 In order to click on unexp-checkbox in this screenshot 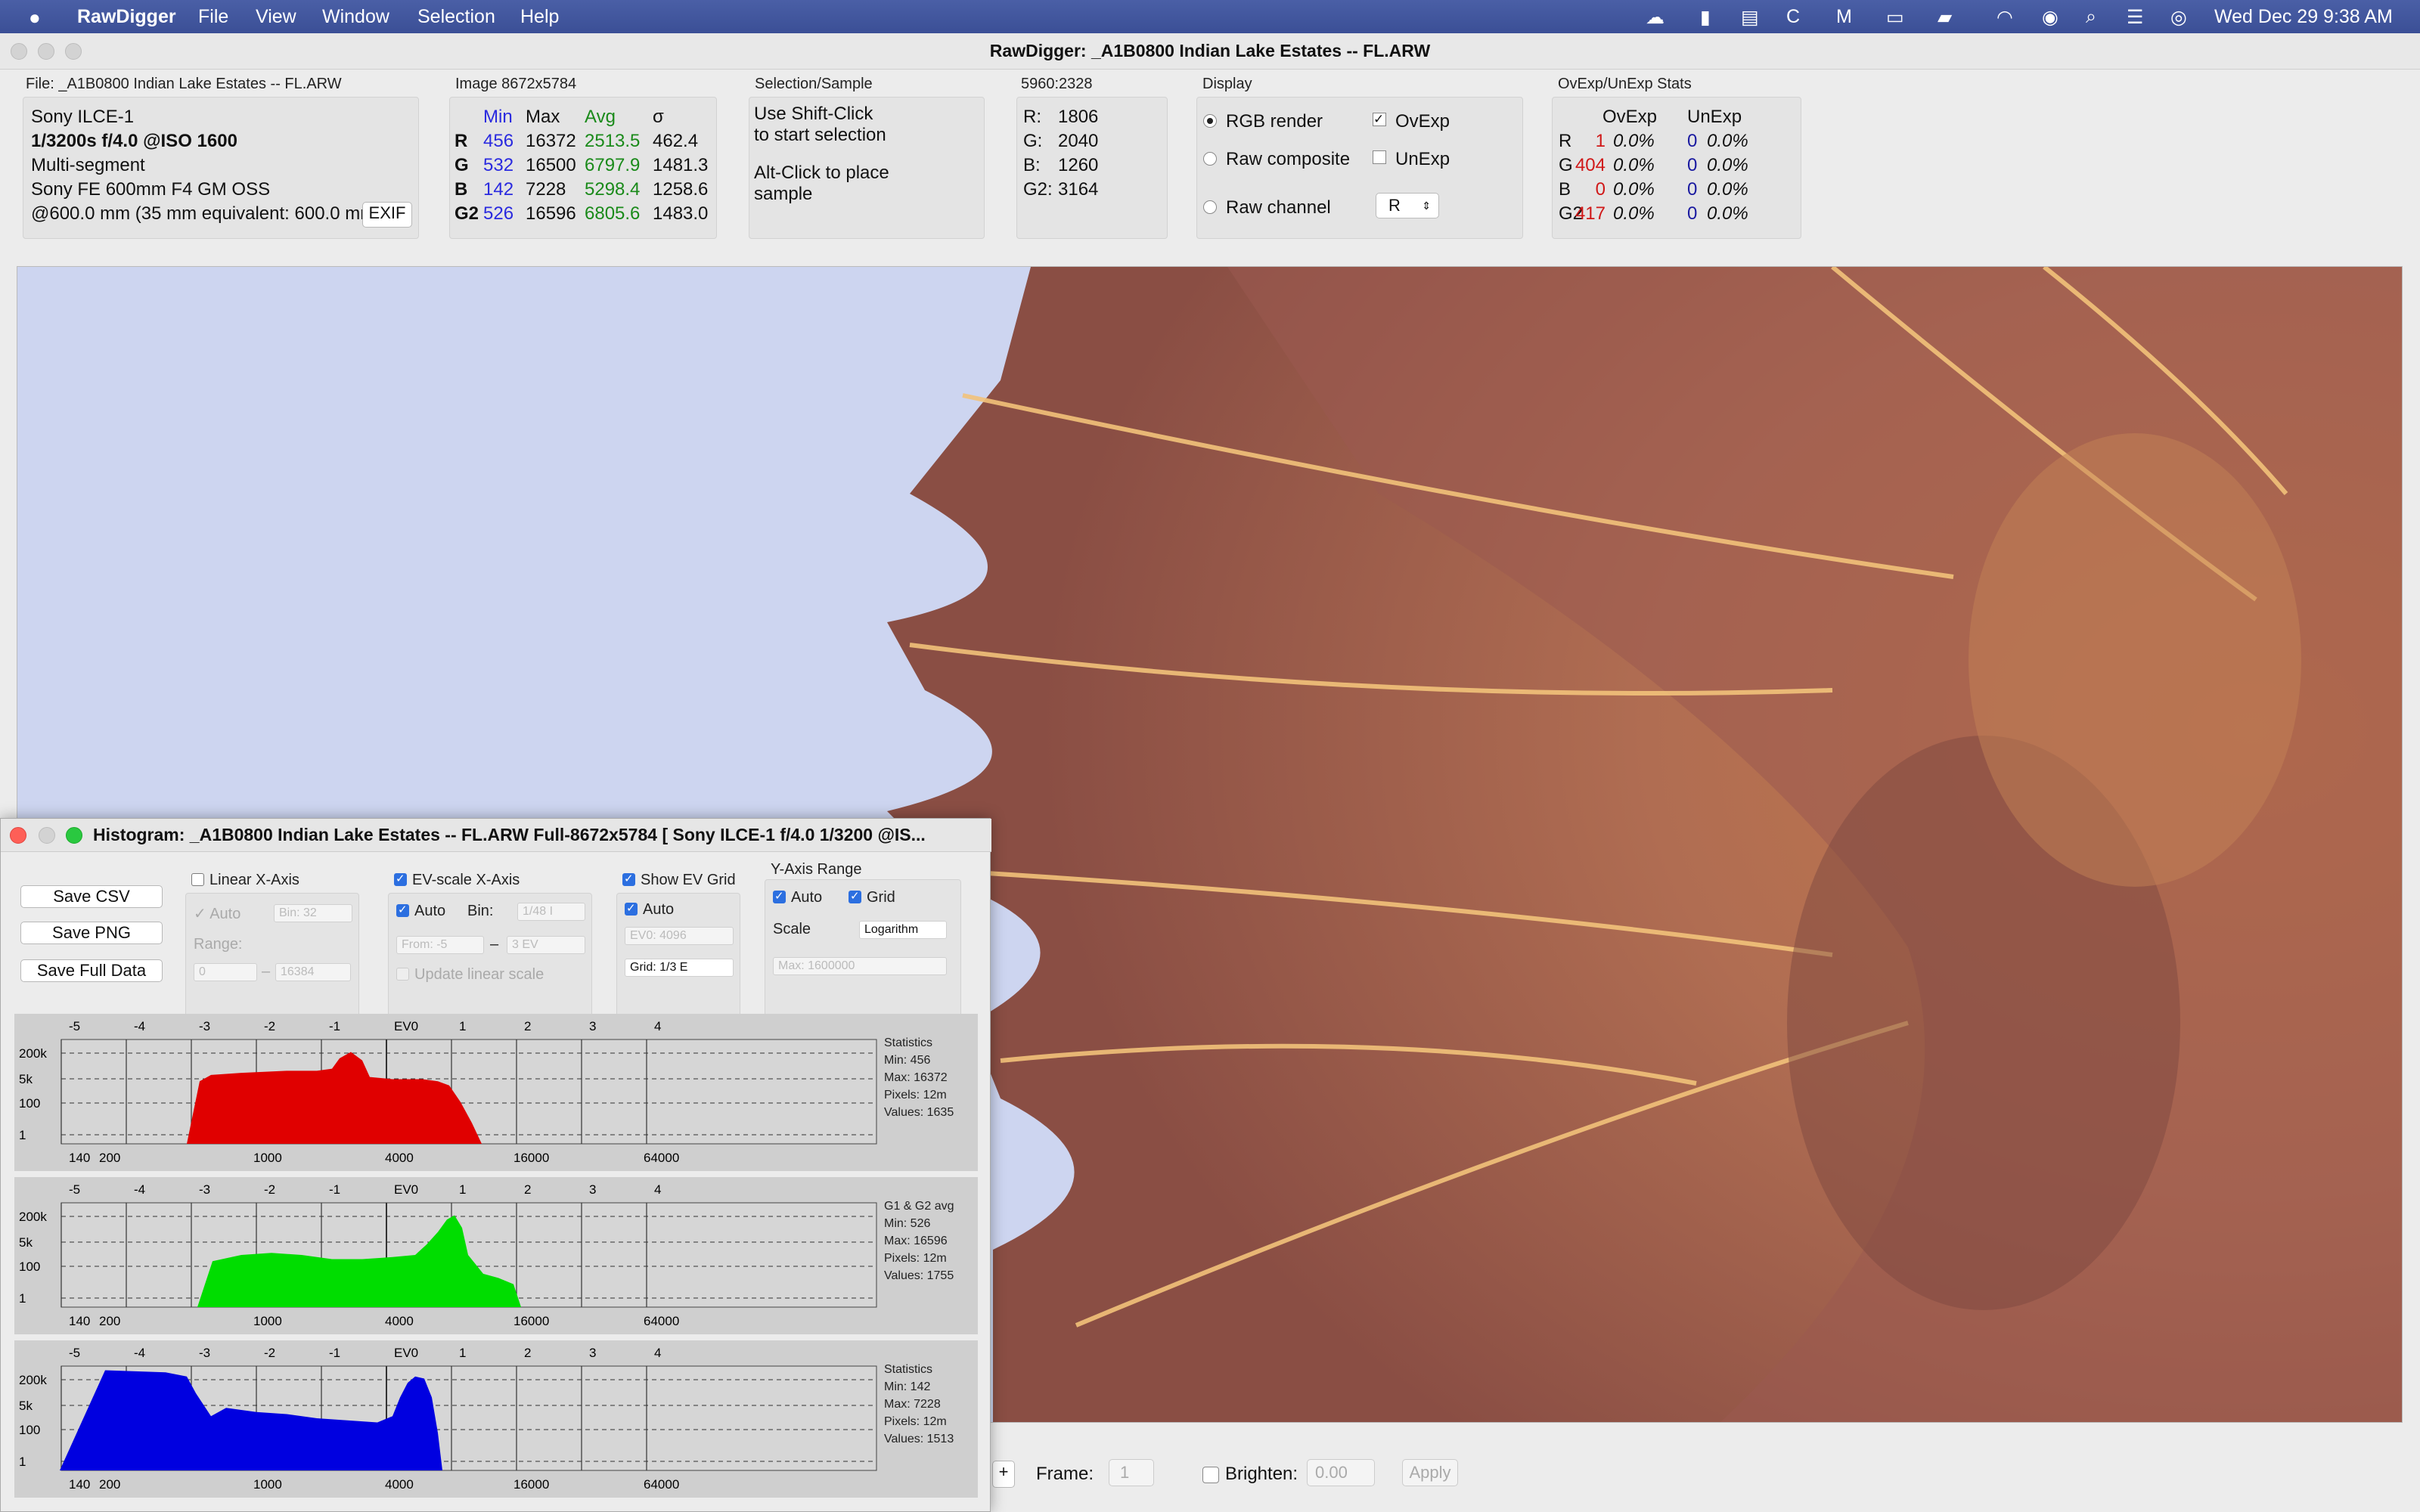, I will do `click(1379, 157)`.